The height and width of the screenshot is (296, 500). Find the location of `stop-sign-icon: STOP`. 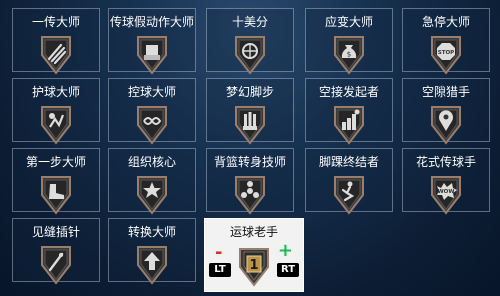

stop-sign-icon: STOP is located at coordinates (446, 54).